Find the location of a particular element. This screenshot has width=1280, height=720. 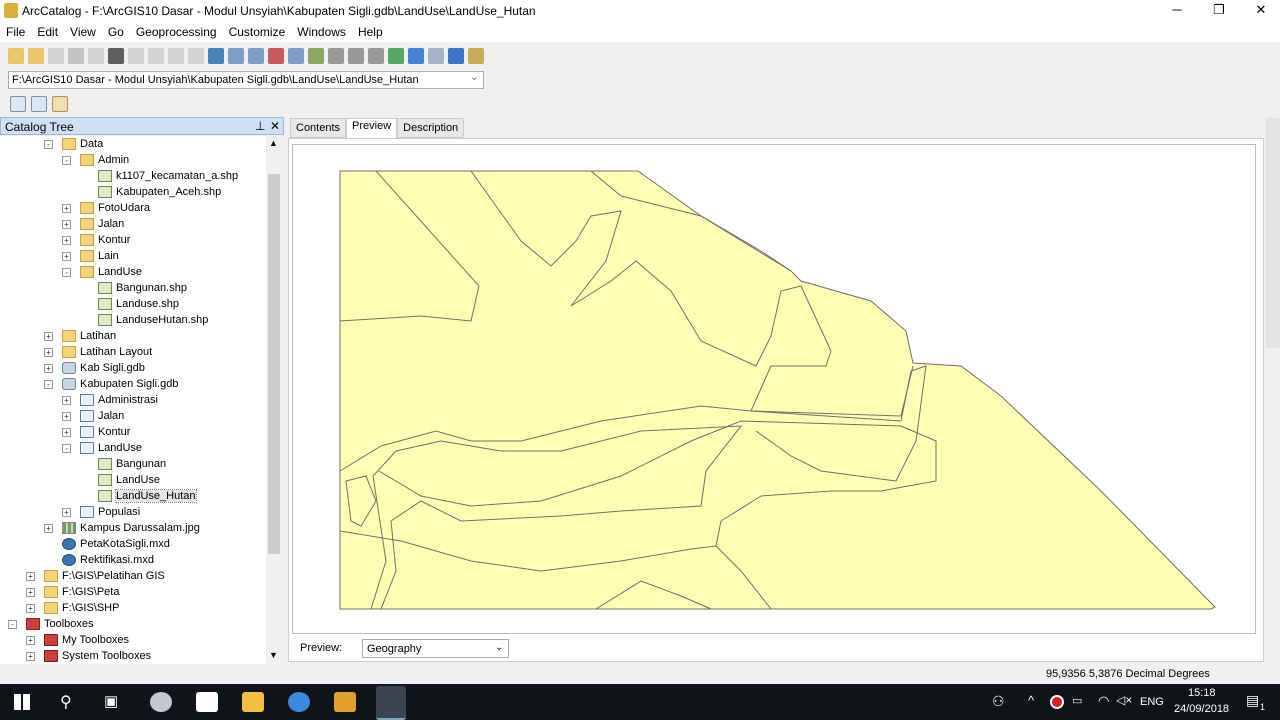

tree-item: Landuse.shp is located at coordinates (129, 304).